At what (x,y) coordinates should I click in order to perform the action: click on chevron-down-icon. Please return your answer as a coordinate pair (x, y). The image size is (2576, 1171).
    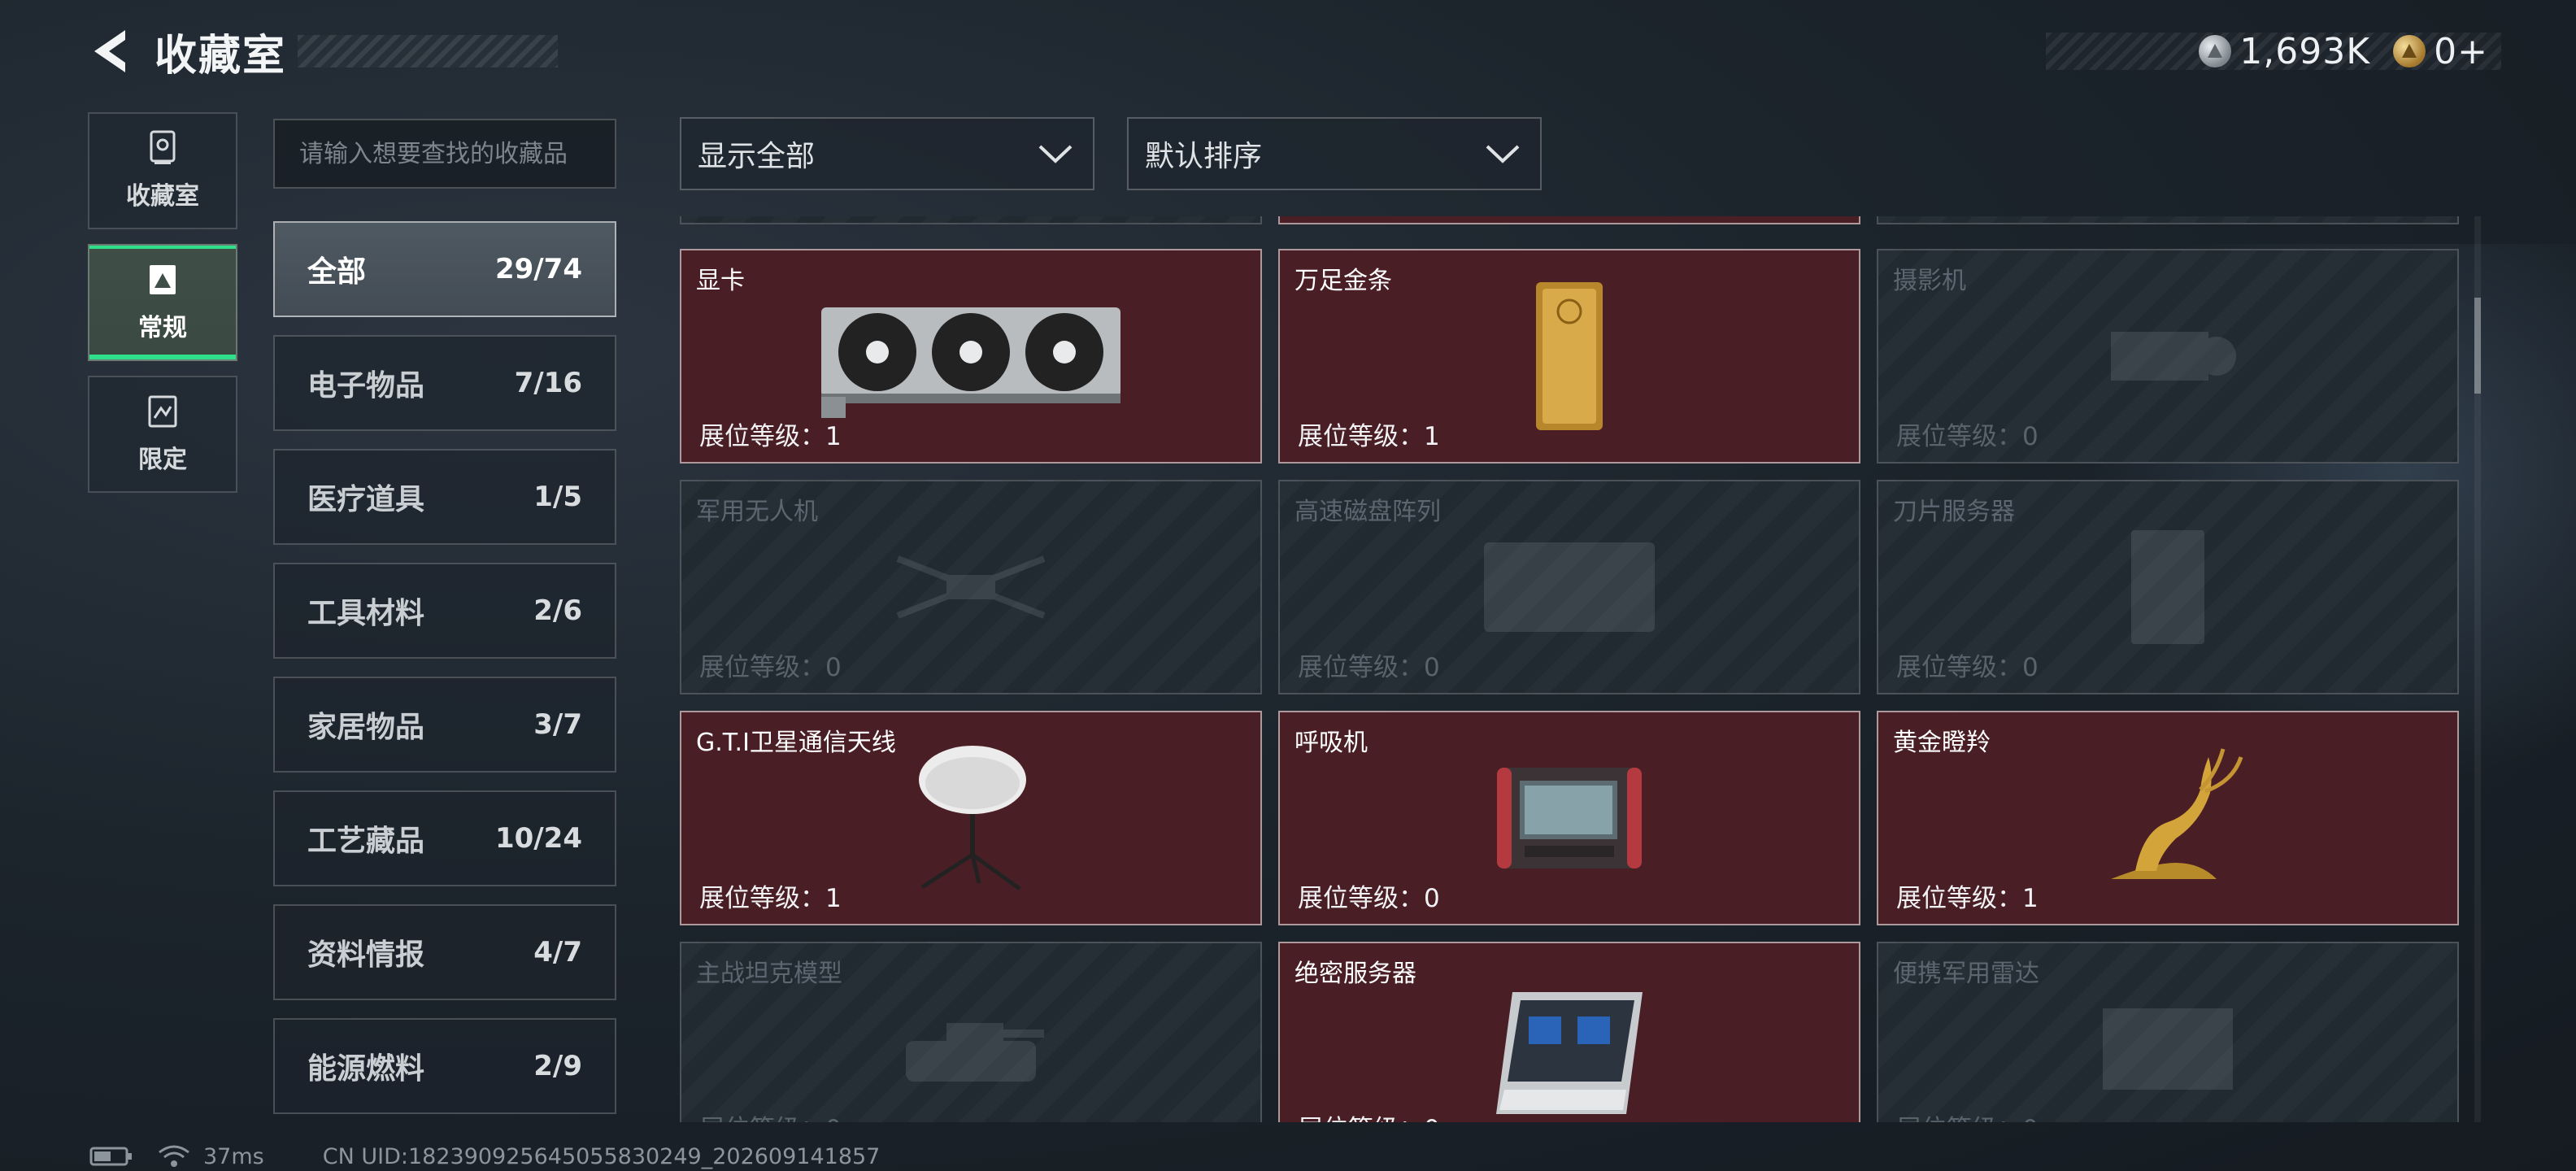
    Looking at the image, I should click on (1055, 154).